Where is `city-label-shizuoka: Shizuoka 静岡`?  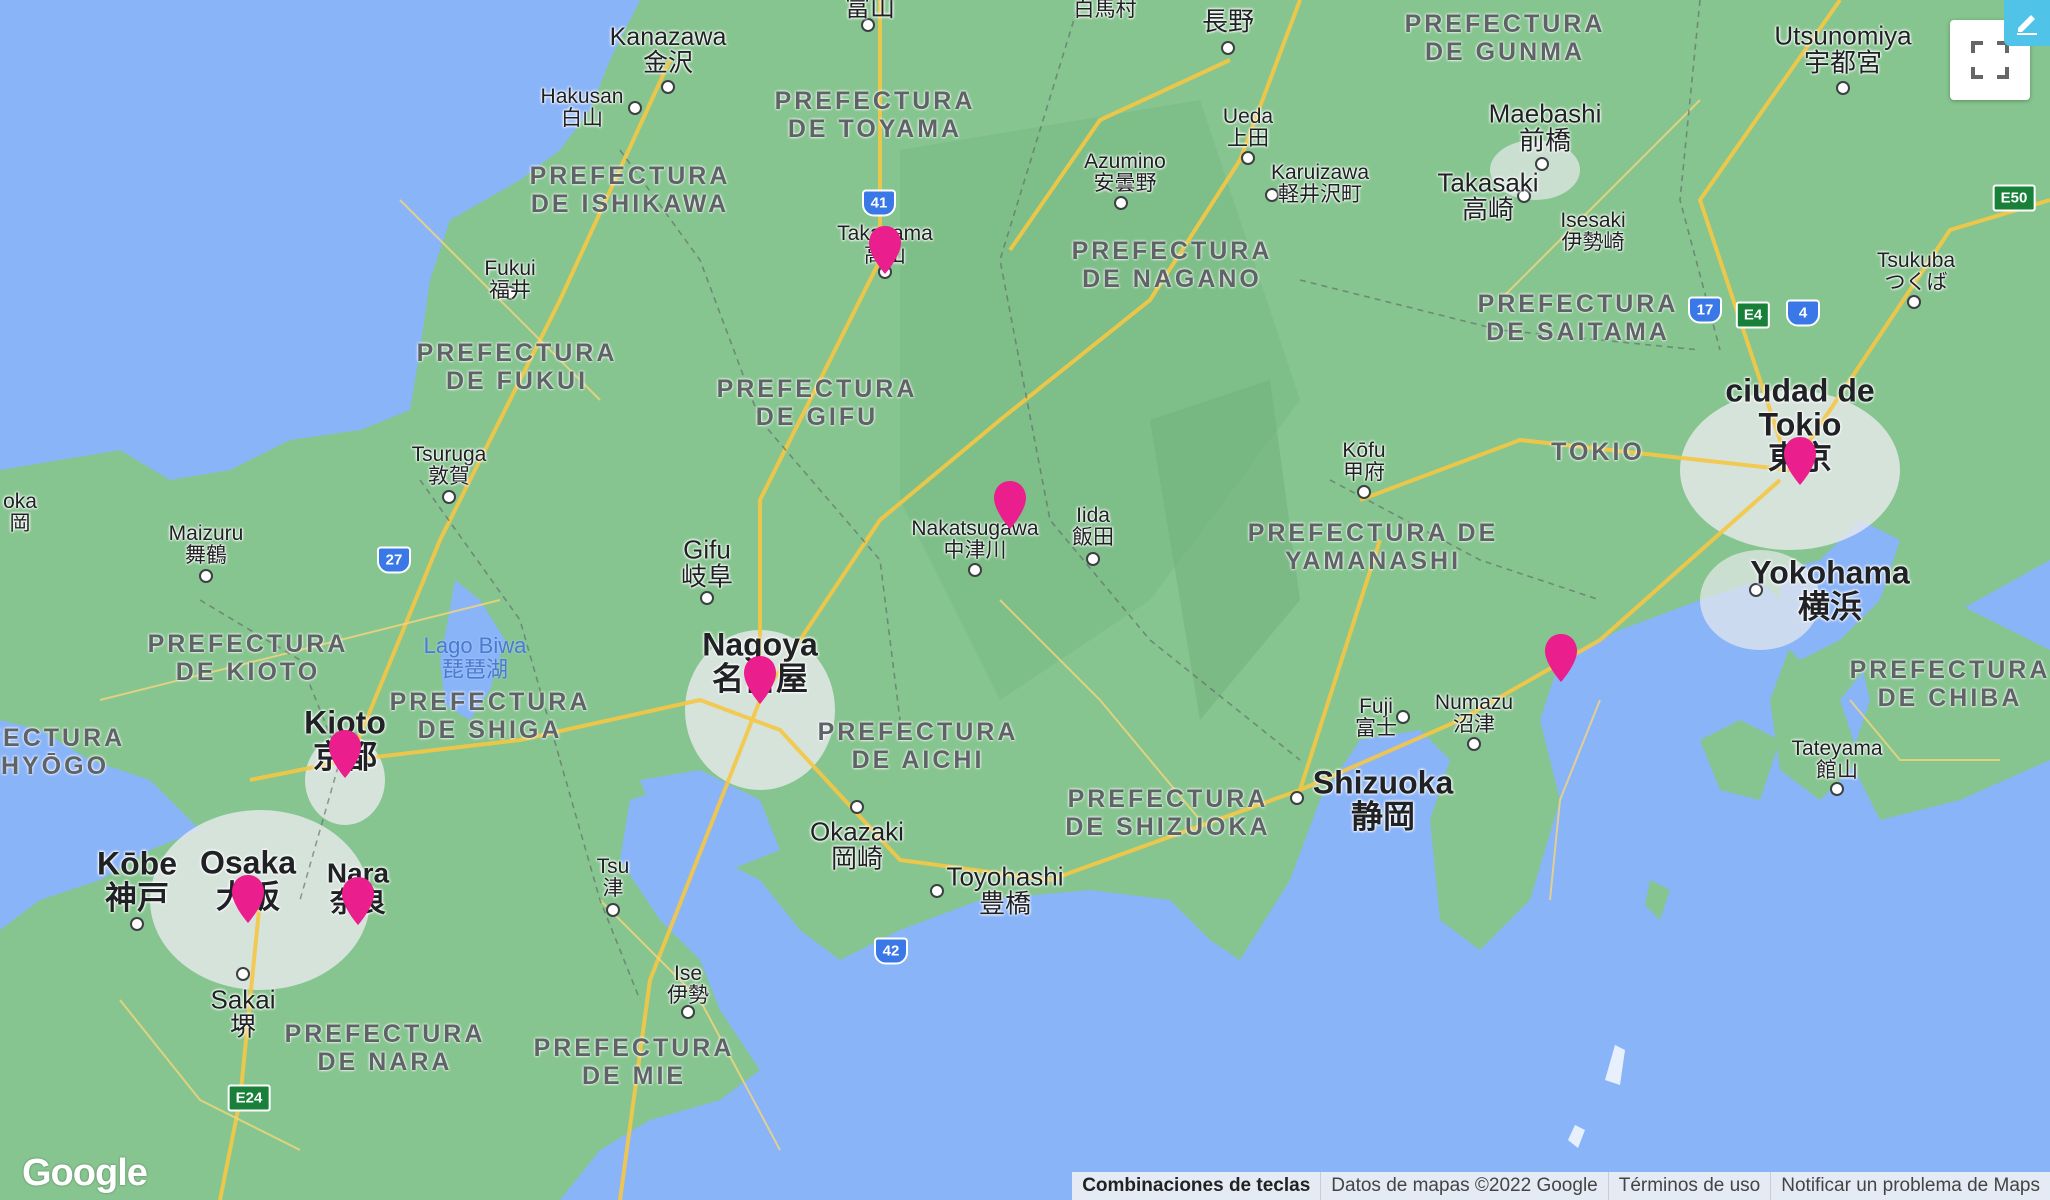
city-label-shizuoka: Shizuoka 静岡 is located at coordinates (1383, 799).